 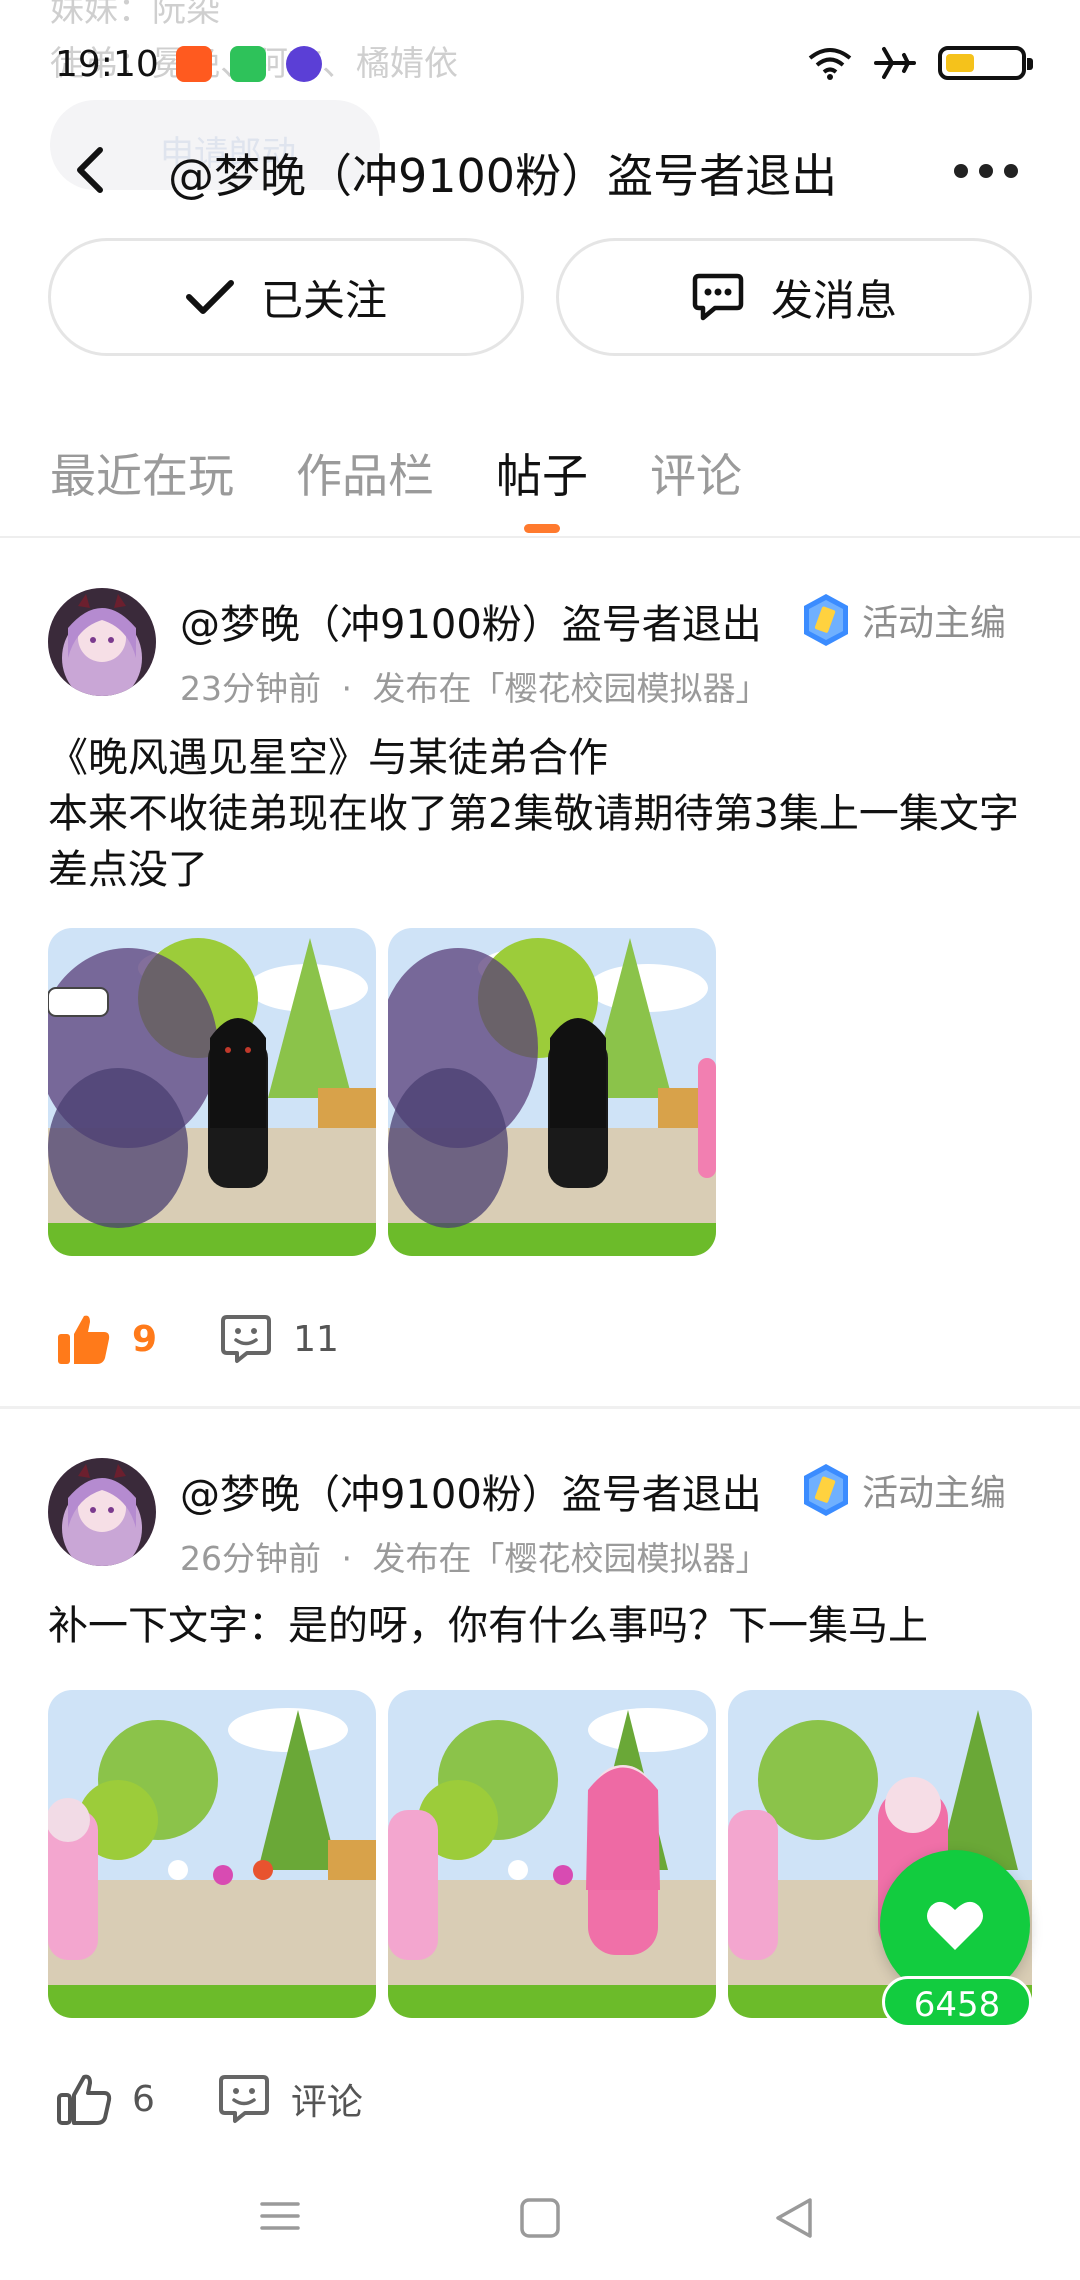 I want to click on status-bar: 19:10, so click(x=540, y=65).